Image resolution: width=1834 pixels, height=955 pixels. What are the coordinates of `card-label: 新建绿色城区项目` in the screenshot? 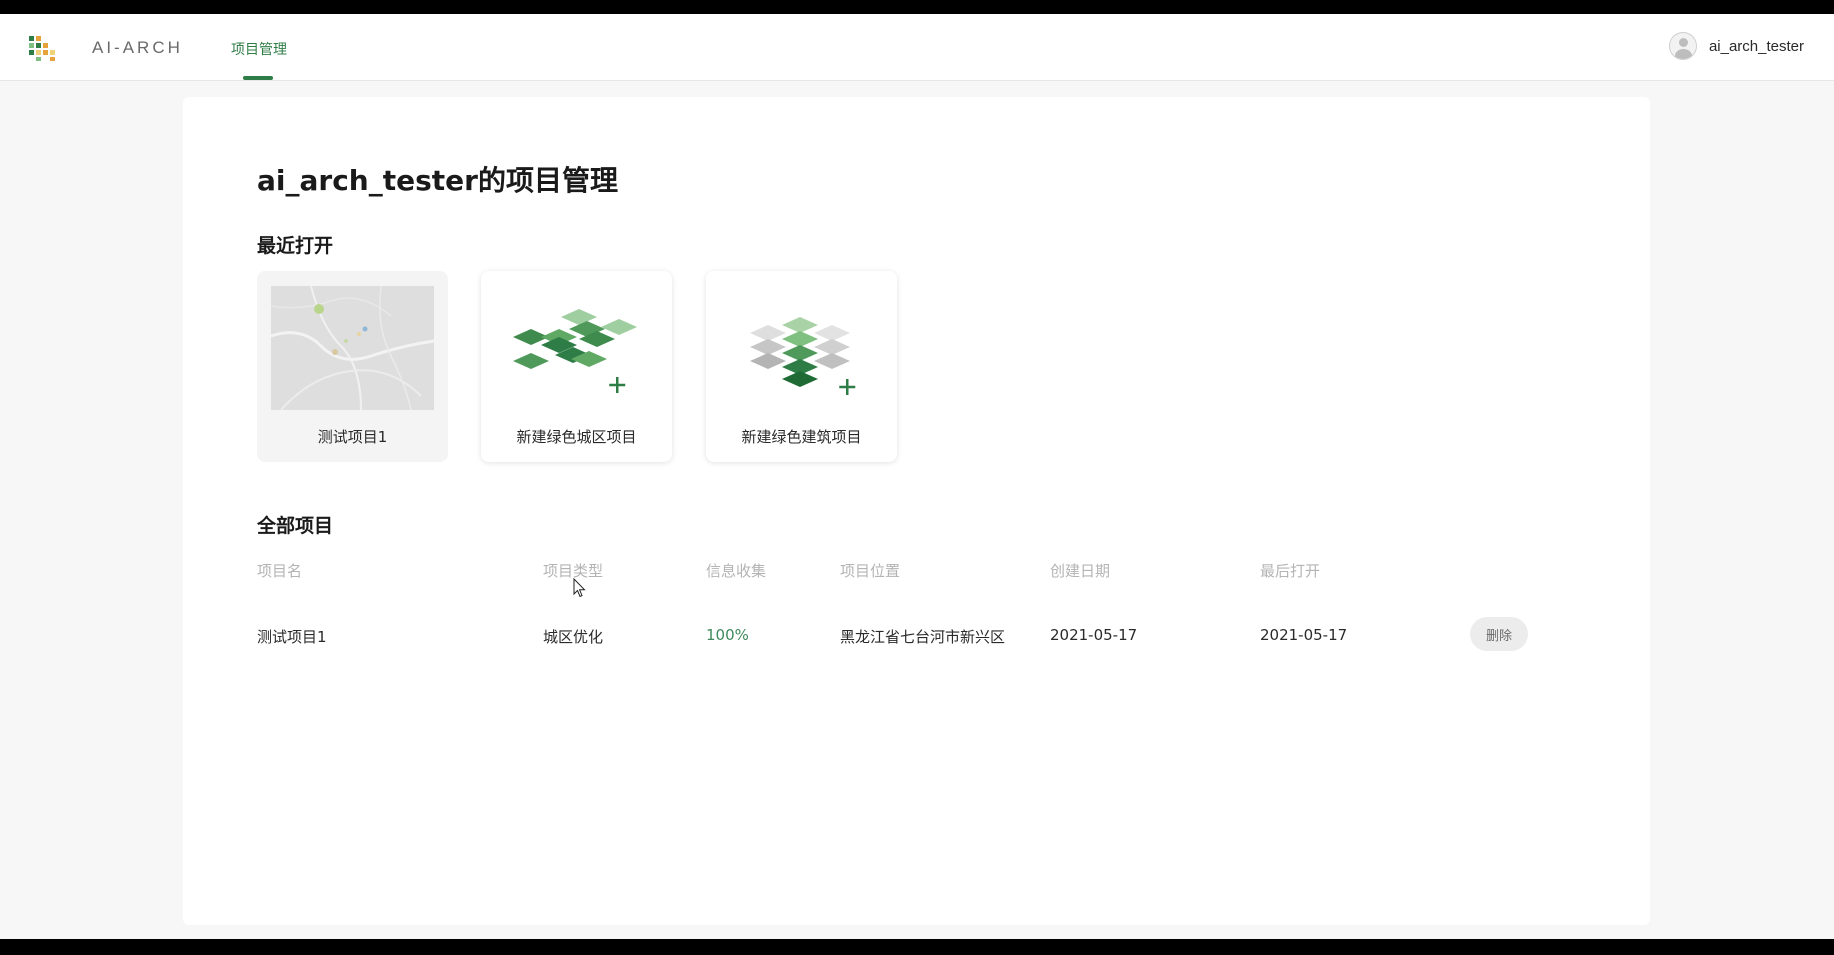 It's located at (576, 437).